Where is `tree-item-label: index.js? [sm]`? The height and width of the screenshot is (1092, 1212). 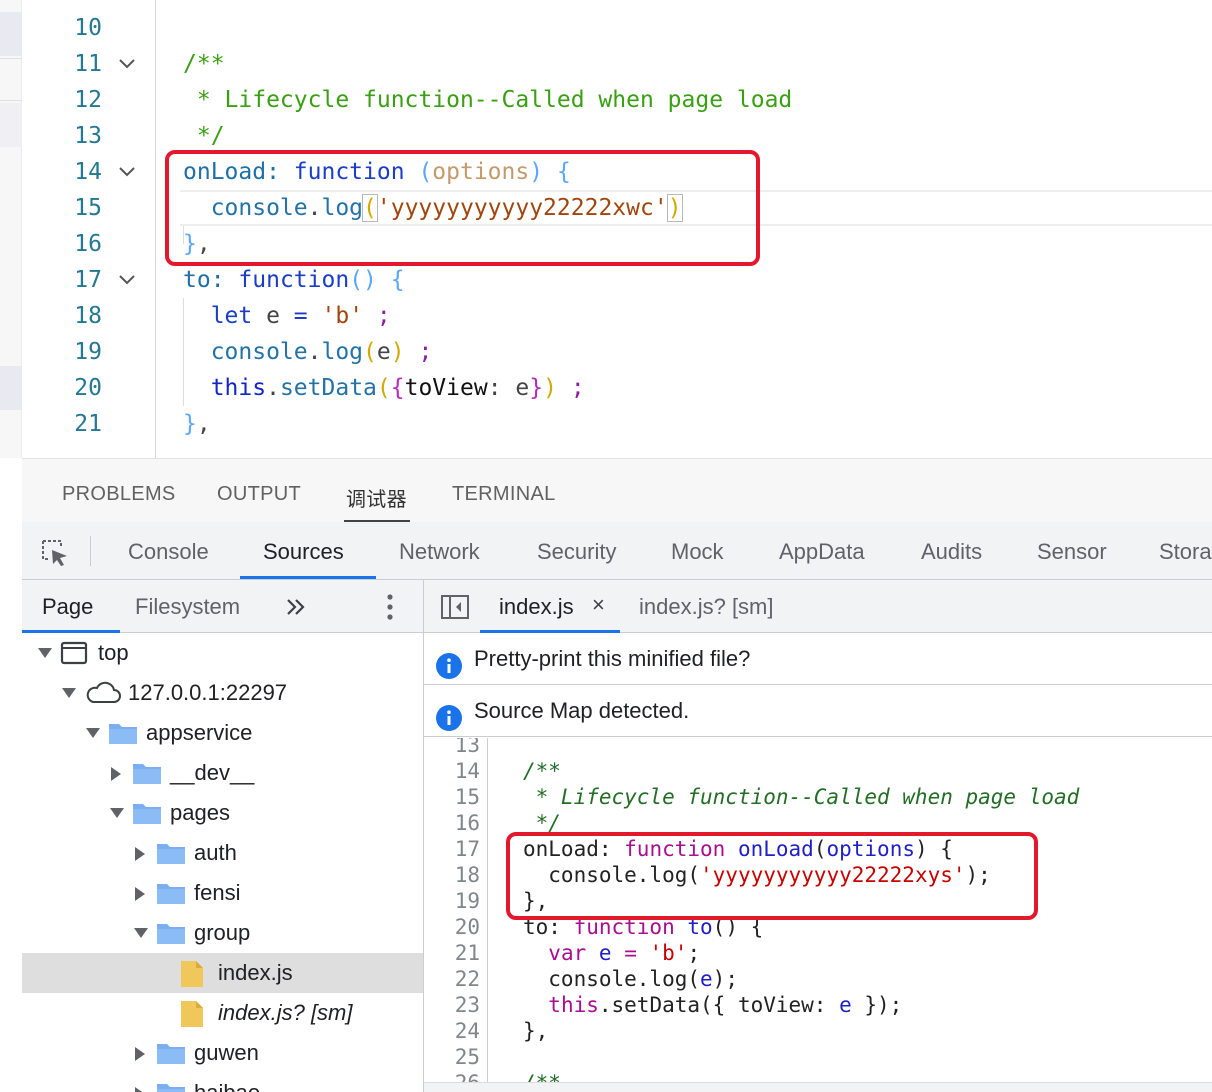
tree-item-label: index.js? [sm] is located at coordinates (285, 1012).